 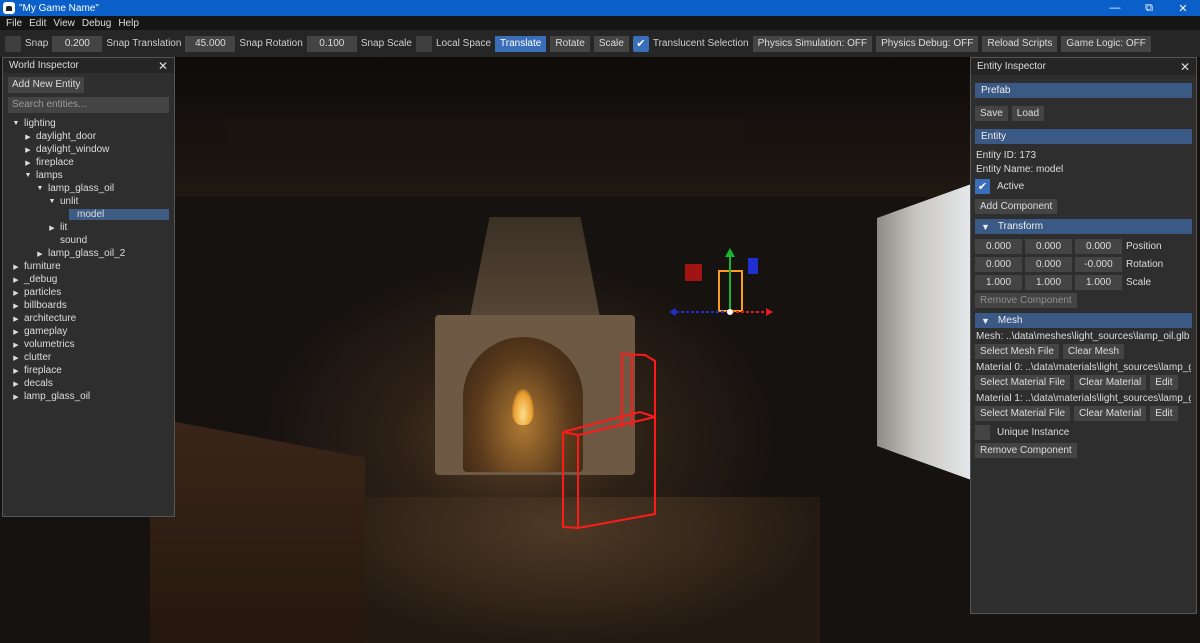 I want to click on tree-item--debug: ▶ _debug, so click(x=88, y=279).